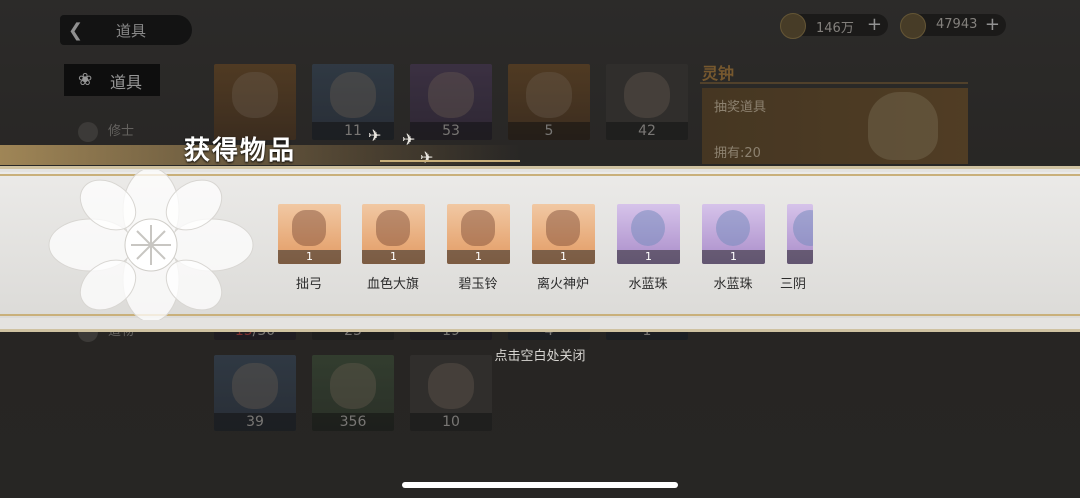  I want to click on close-hint: 点击空白处关闭, so click(540, 356).